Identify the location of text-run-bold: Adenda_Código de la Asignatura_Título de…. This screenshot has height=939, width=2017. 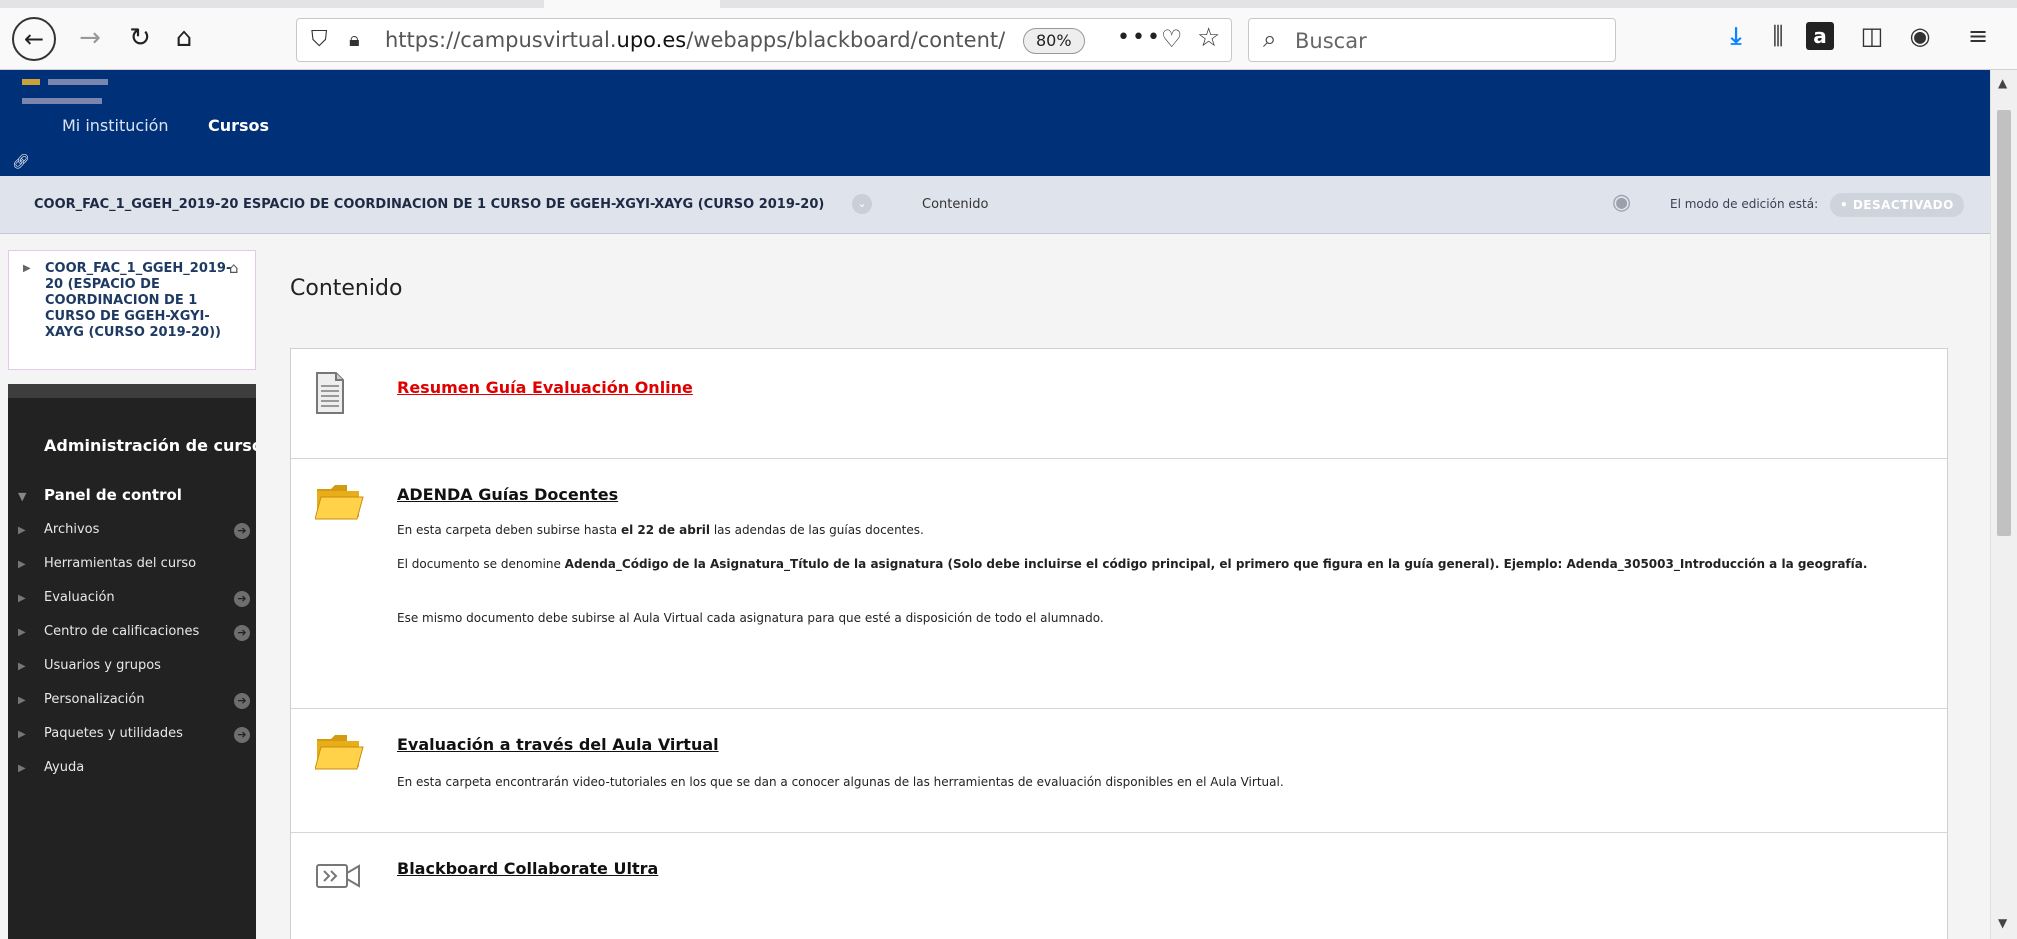
(1216, 564).